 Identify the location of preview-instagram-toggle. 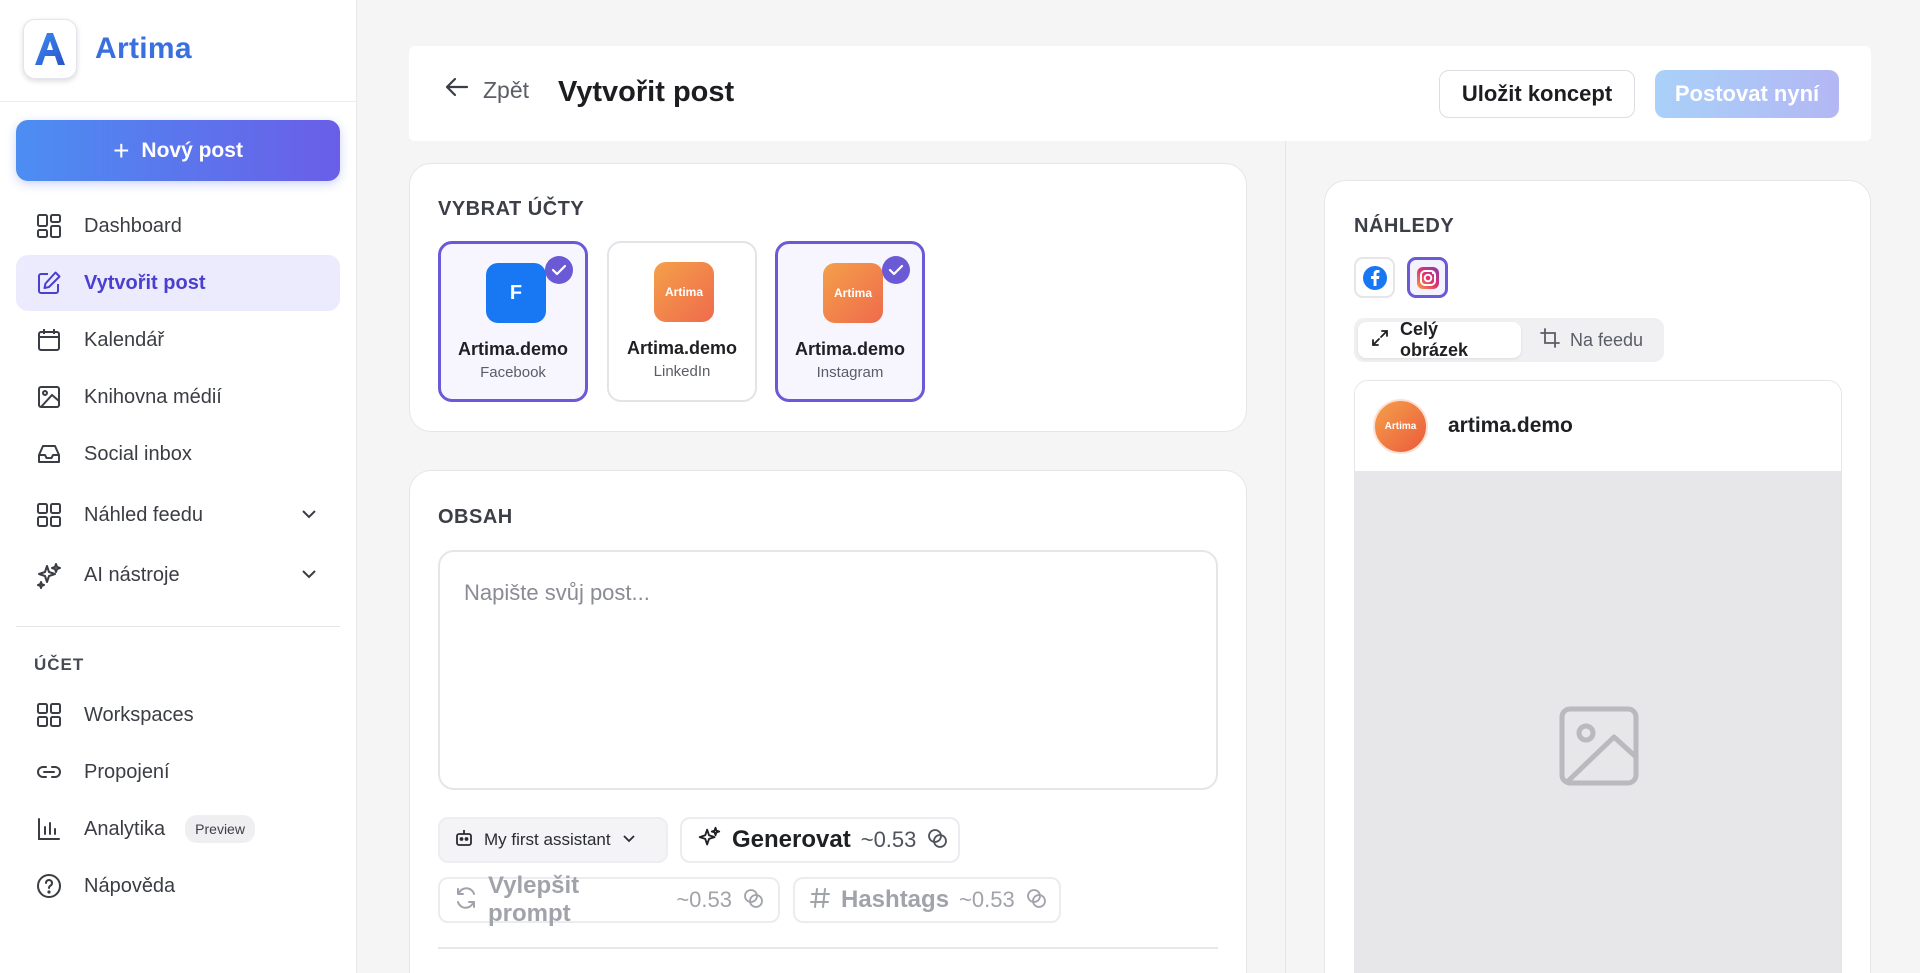
(1427, 277).